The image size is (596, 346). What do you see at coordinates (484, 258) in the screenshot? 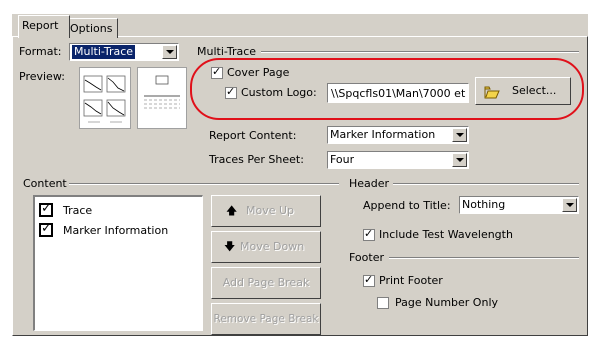
I see `footer-group-divider` at bounding box center [484, 258].